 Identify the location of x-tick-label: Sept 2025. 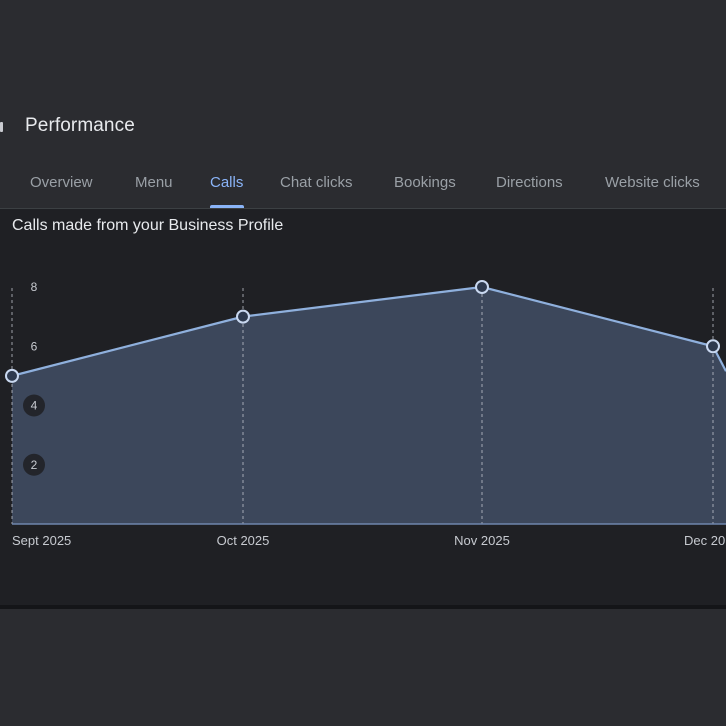
(41, 540).